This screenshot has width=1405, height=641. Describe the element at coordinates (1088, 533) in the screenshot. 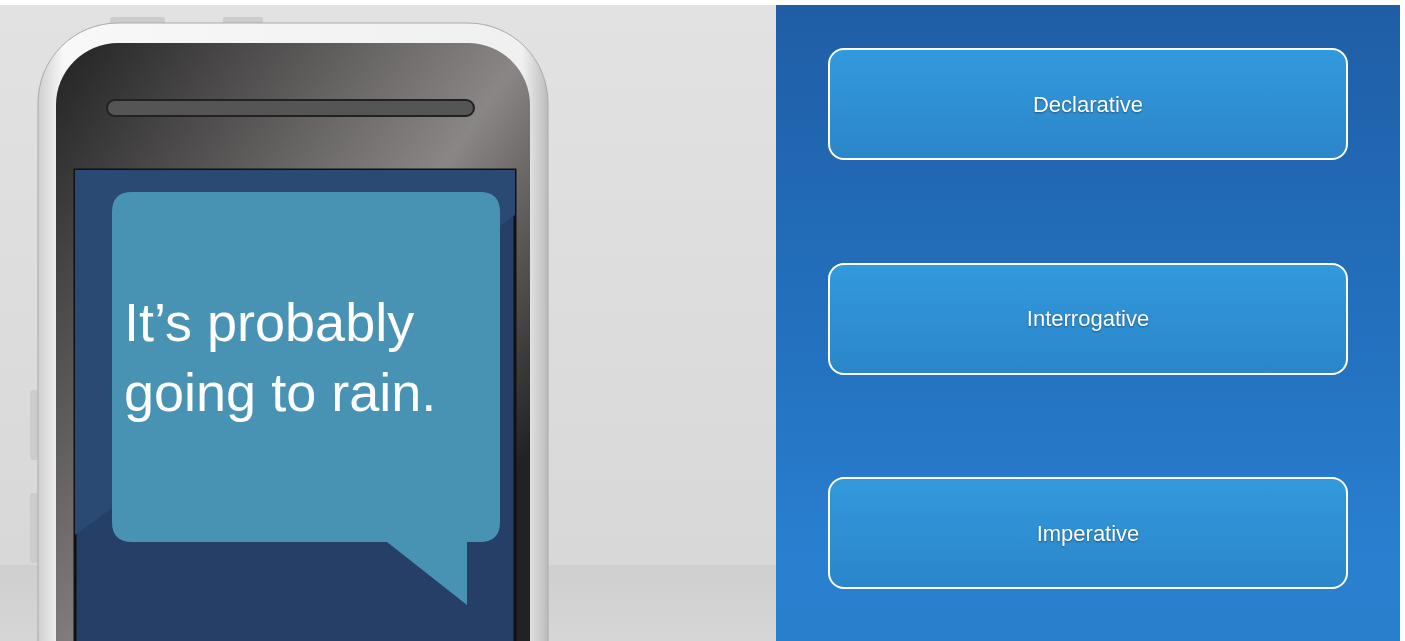

I see `answer-button: Imperative` at that location.